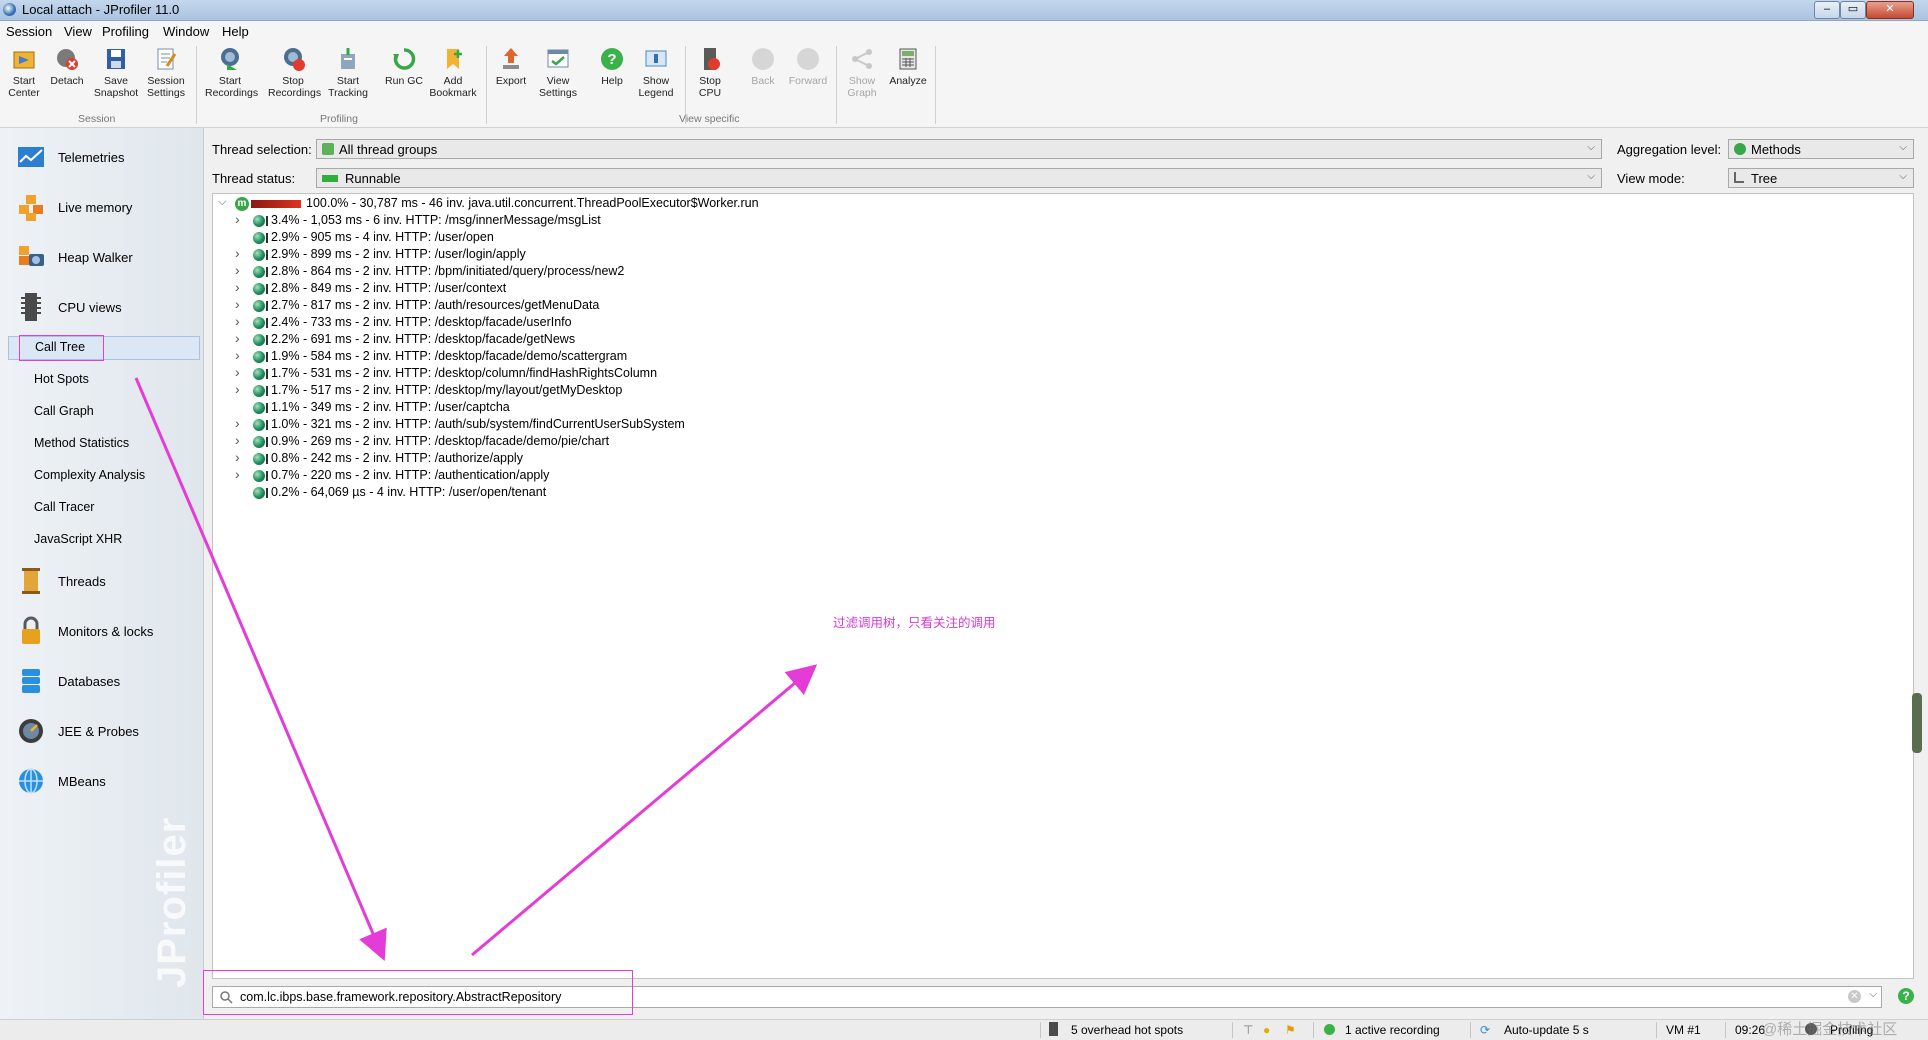 This screenshot has width=1928, height=1040. I want to click on sidebar-item-databases: Databases, so click(100, 682).